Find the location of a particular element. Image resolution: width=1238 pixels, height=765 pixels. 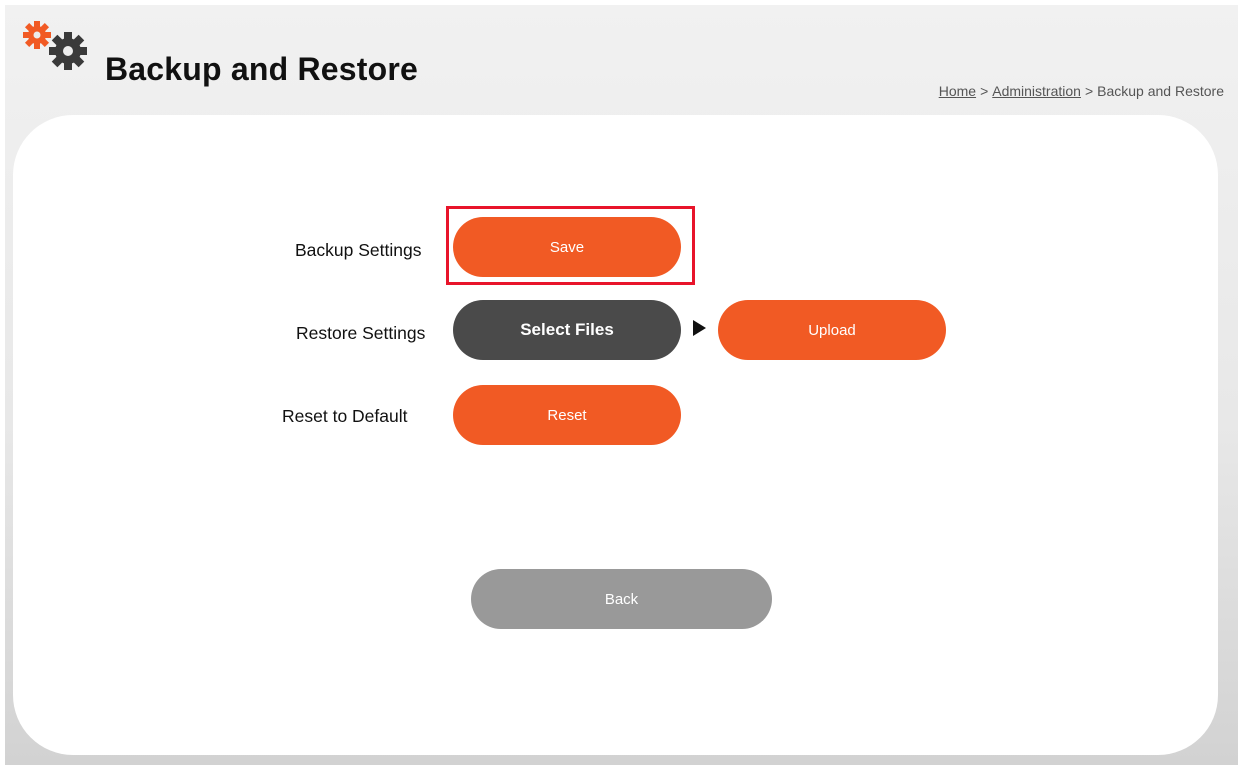

upload-button: Upload is located at coordinates (832, 330).